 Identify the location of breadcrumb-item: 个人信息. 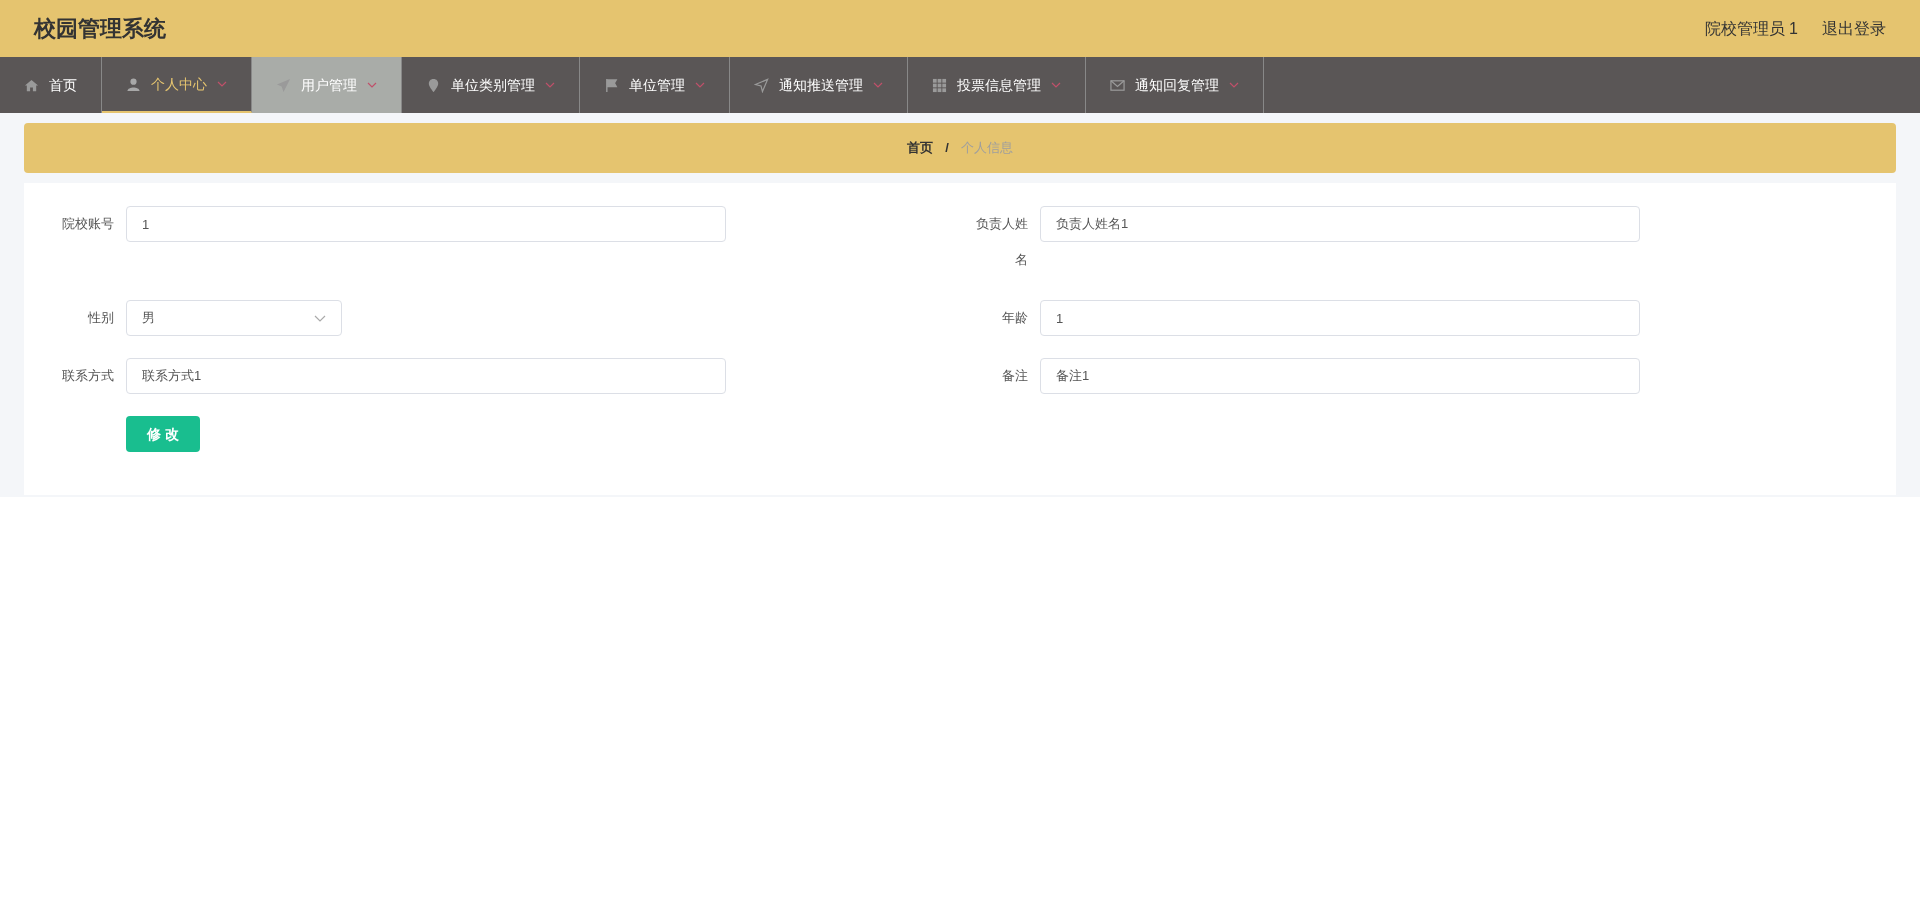
(986, 148).